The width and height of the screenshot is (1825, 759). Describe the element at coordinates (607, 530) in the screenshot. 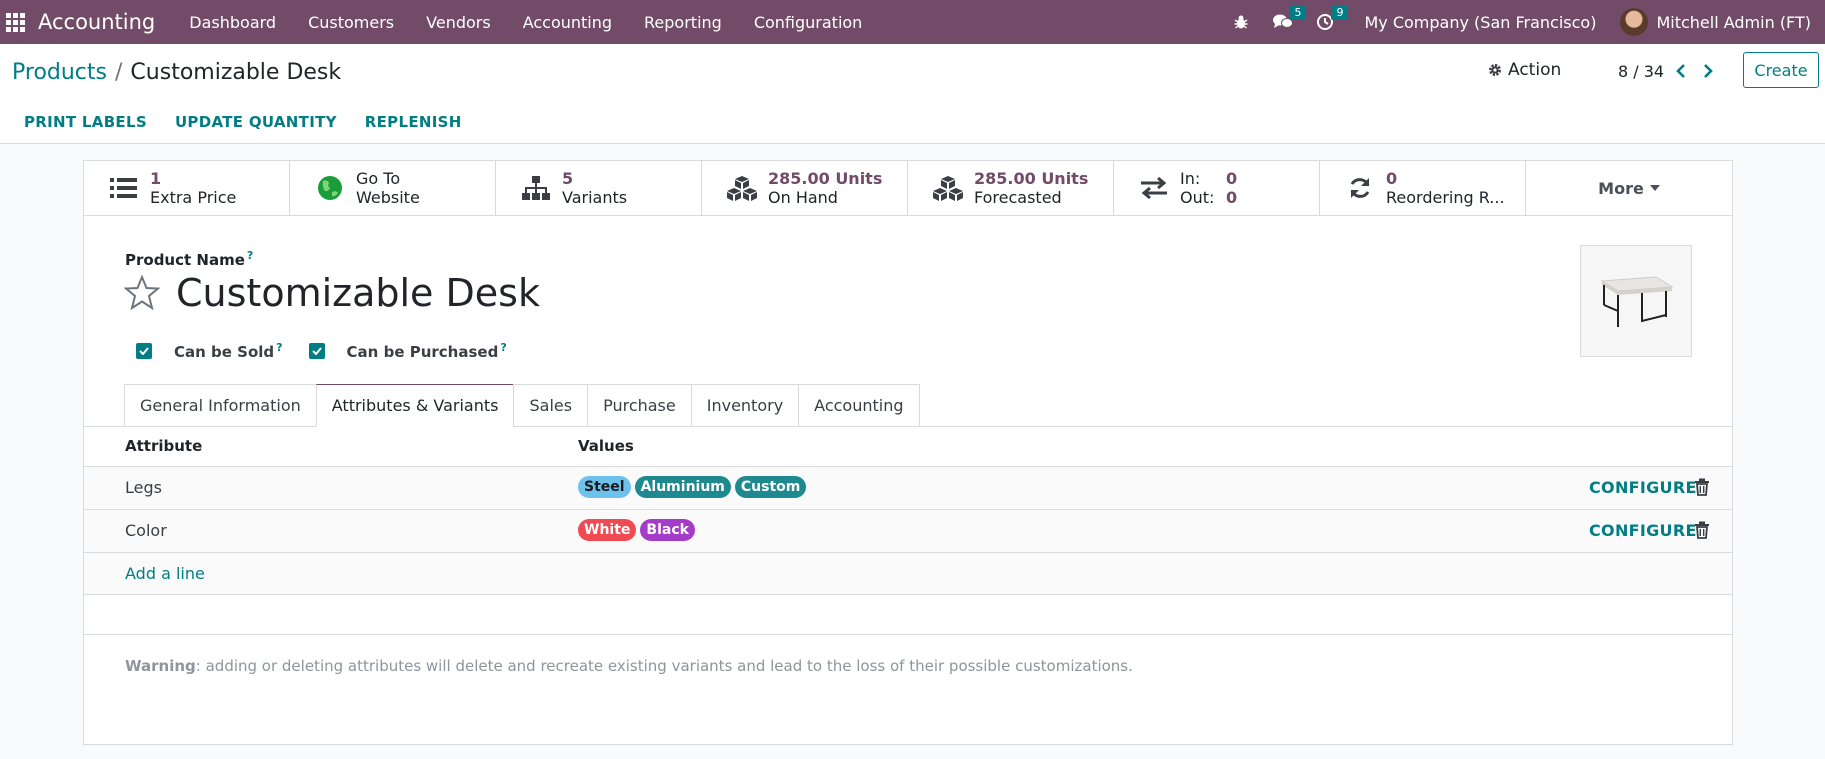

I see `value-tag: White` at that location.